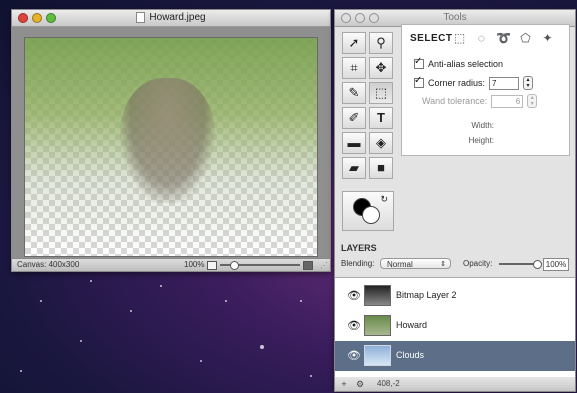 The image size is (577, 393). What do you see at coordinates (455, 101) in the screenshot?
I see `wand-tolerance-label: Wand tolerance:` at bounding box center [455, 101].